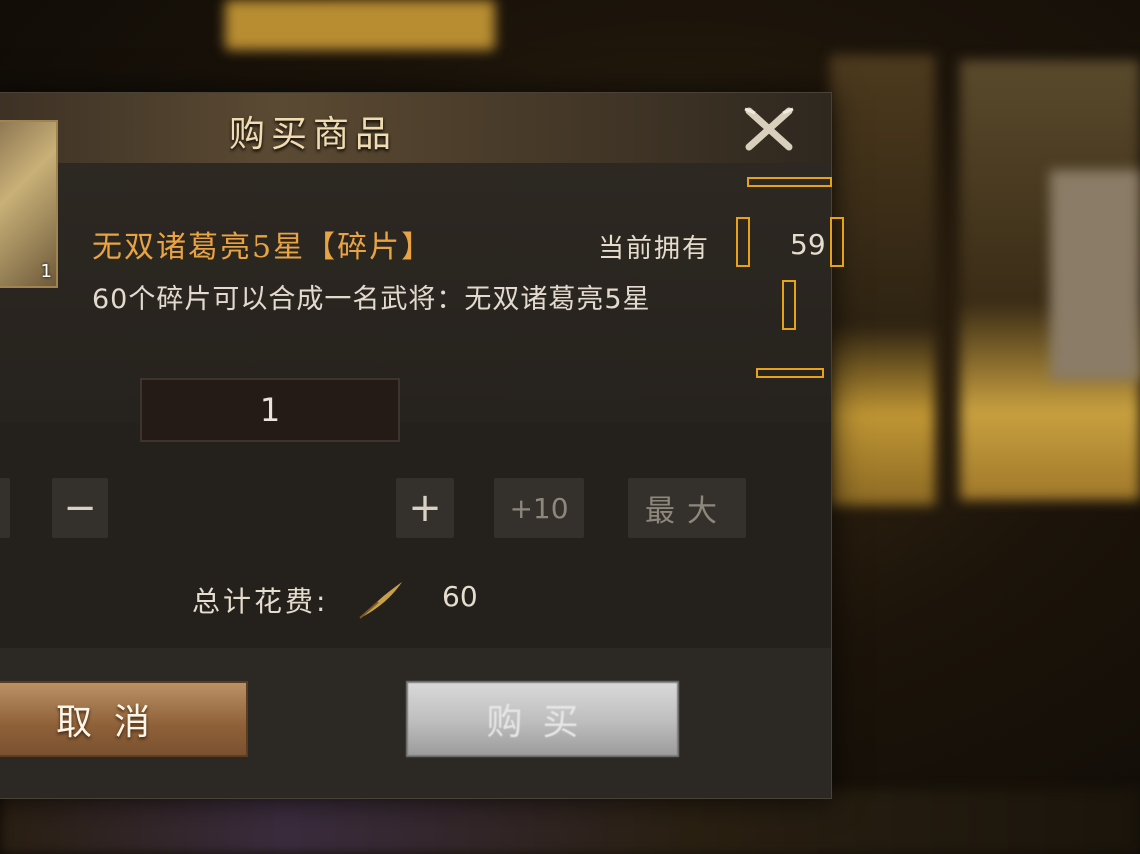  What do you see at coordinates (570, 822) in the screenshot?
I see `background-footer` at bounding box center [570, 822].